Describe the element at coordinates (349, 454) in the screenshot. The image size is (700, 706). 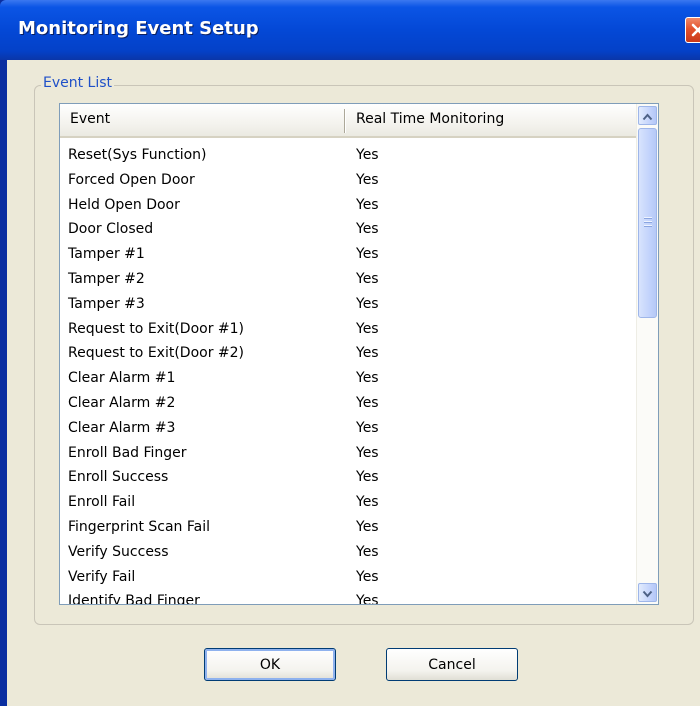
I see `list-item: Enroll Bad Finger Yes` at that location.